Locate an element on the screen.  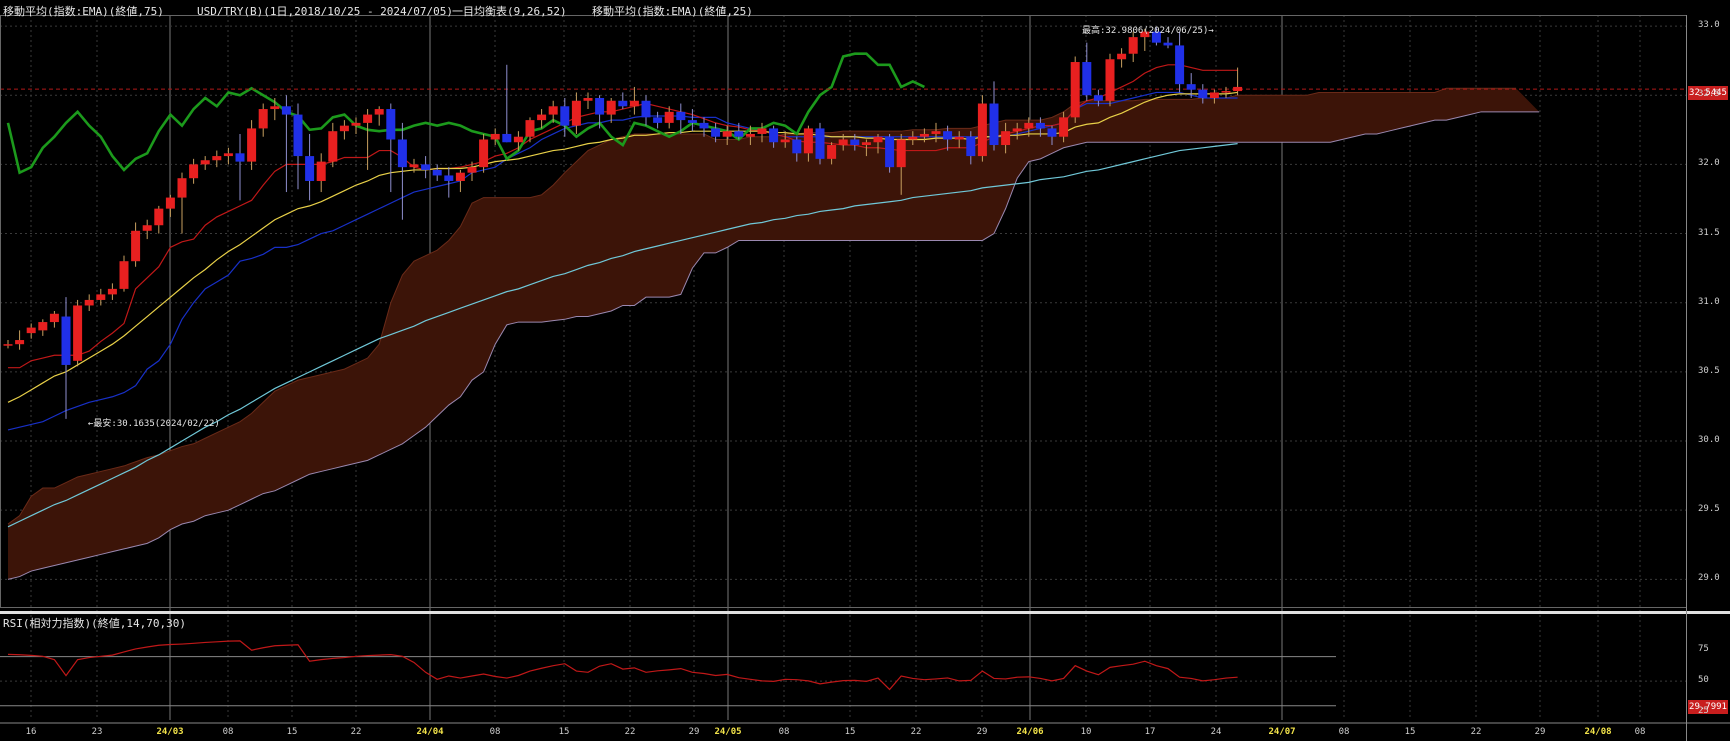
price-tick-label: 31.5 is located at coordinates (1709, 232).